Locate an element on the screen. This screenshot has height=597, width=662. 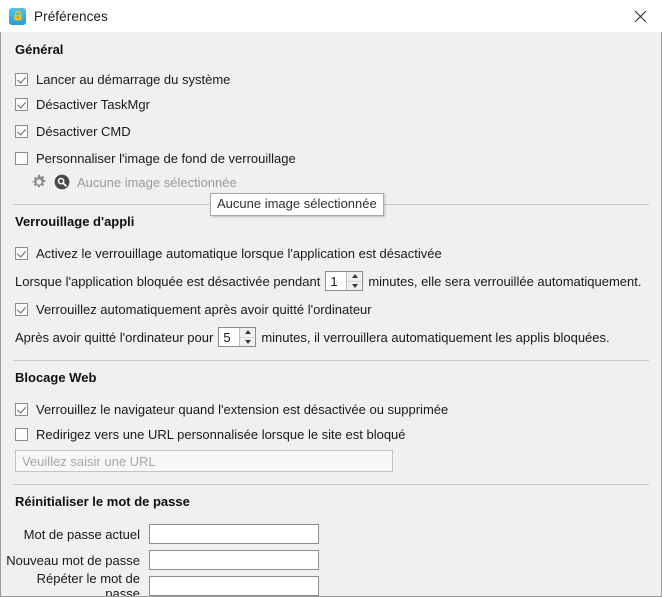
section-heading-reset-password: Réinitialiser le mot de passe is located at coordinates (102, 501).